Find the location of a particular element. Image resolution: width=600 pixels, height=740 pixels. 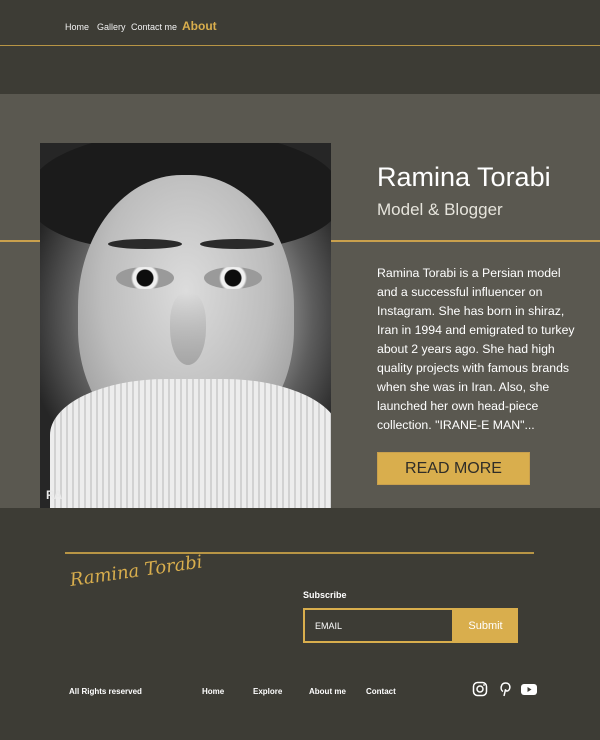

photographer-logo: RA is located at coordinates (54, 495).